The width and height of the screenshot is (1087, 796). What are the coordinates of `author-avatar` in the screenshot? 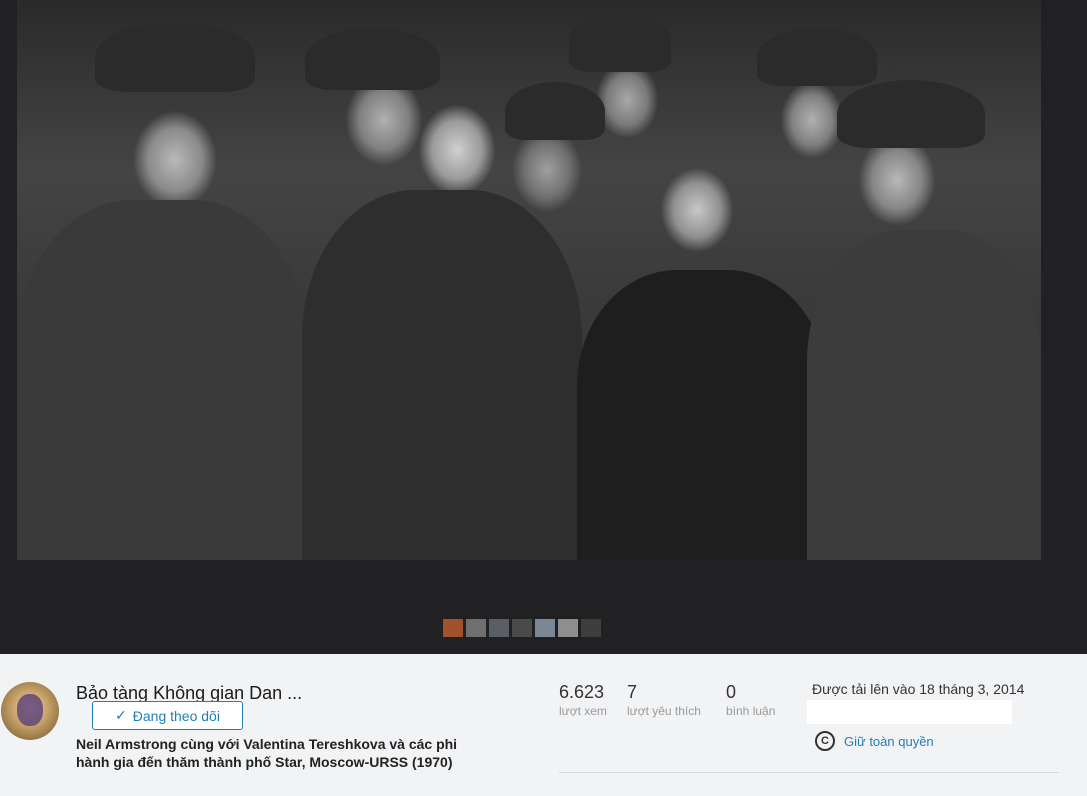 It's located at (30, 711).